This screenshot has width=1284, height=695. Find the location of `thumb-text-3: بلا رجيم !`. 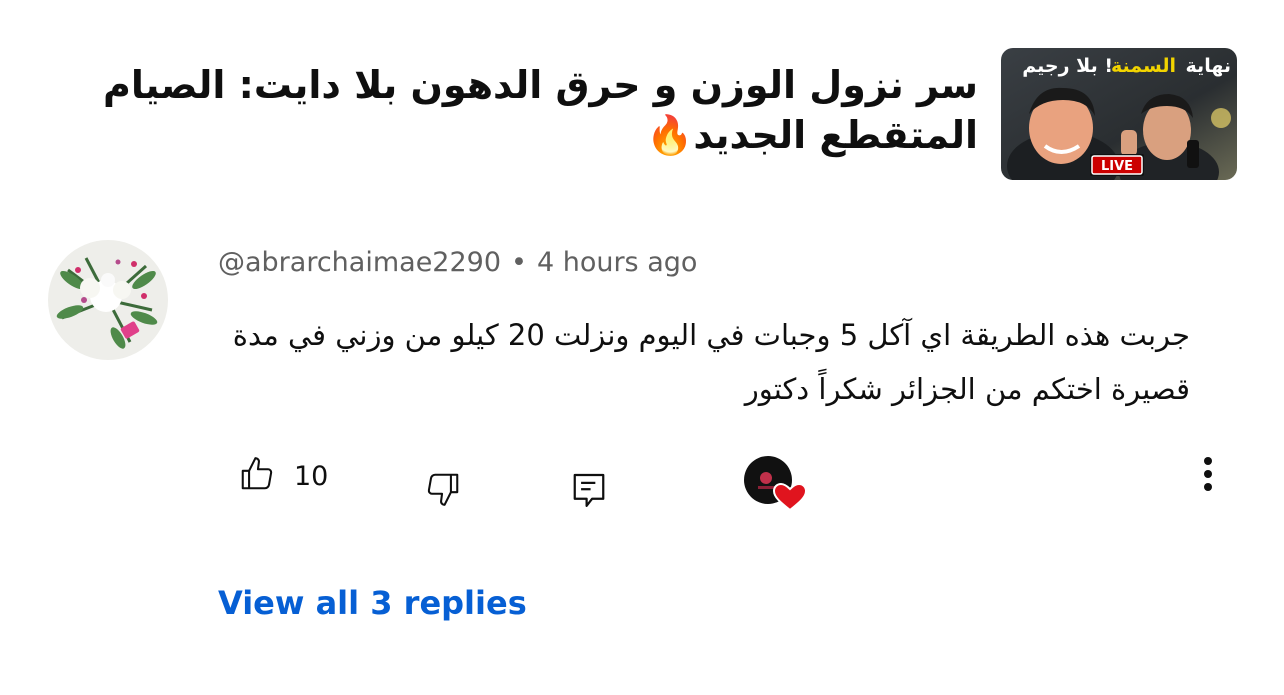

thumb-text-3: بلا رجيم ! is located at coordinates (1067, 66).